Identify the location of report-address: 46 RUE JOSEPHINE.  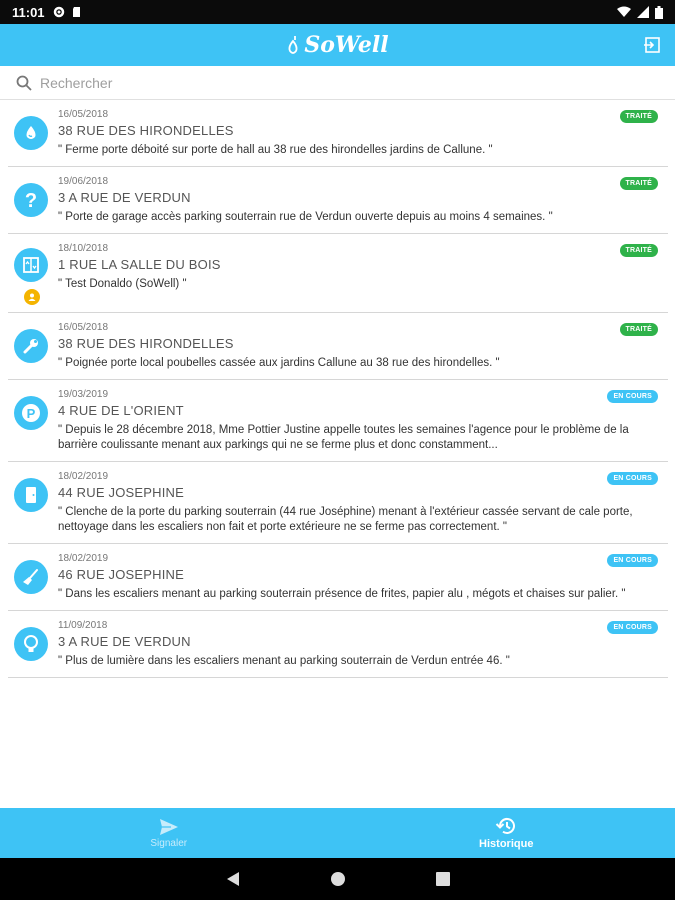
(121, 574).